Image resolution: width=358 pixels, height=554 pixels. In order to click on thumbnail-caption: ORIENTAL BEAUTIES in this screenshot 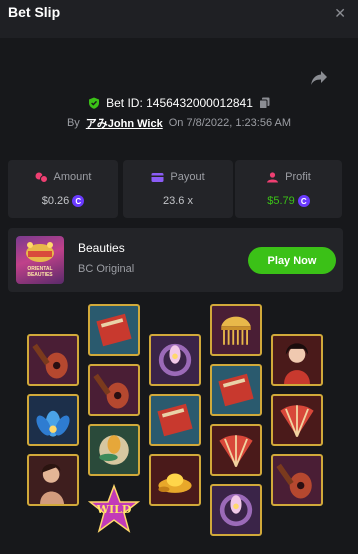, I will do `click(40, 272)`.